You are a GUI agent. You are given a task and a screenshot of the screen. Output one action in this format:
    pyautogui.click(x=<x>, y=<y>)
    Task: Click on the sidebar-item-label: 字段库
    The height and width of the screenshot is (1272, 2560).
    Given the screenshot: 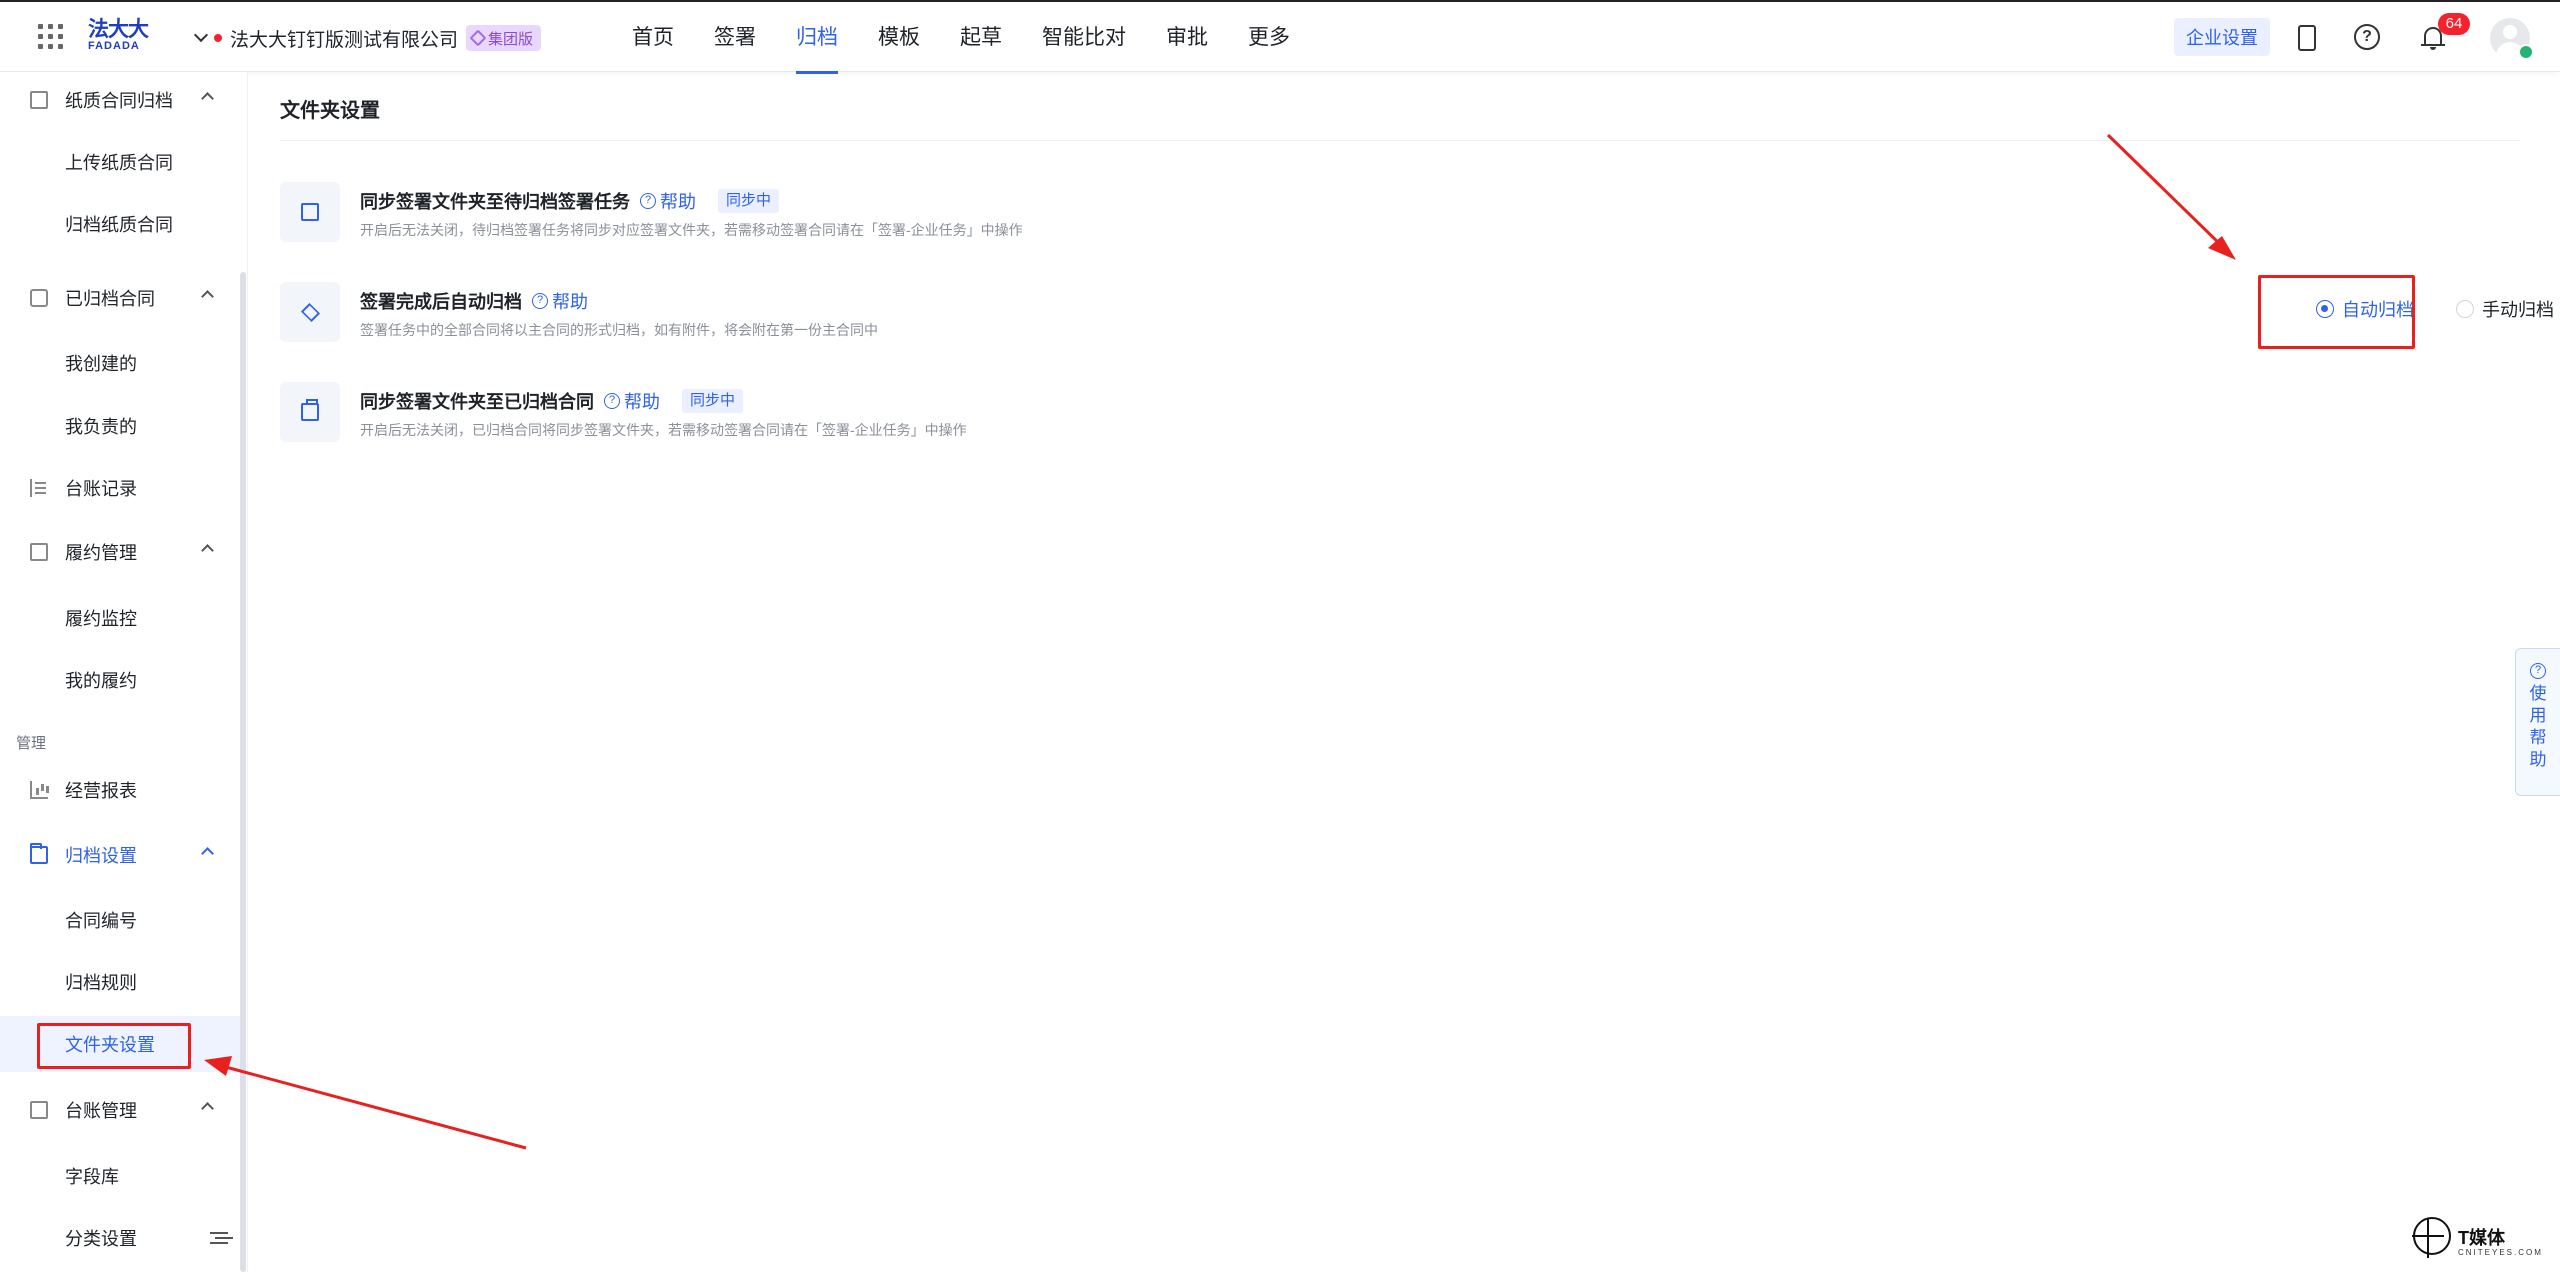 What is the action you would take?
    pyautogui.click(x=92, y=1177)
    